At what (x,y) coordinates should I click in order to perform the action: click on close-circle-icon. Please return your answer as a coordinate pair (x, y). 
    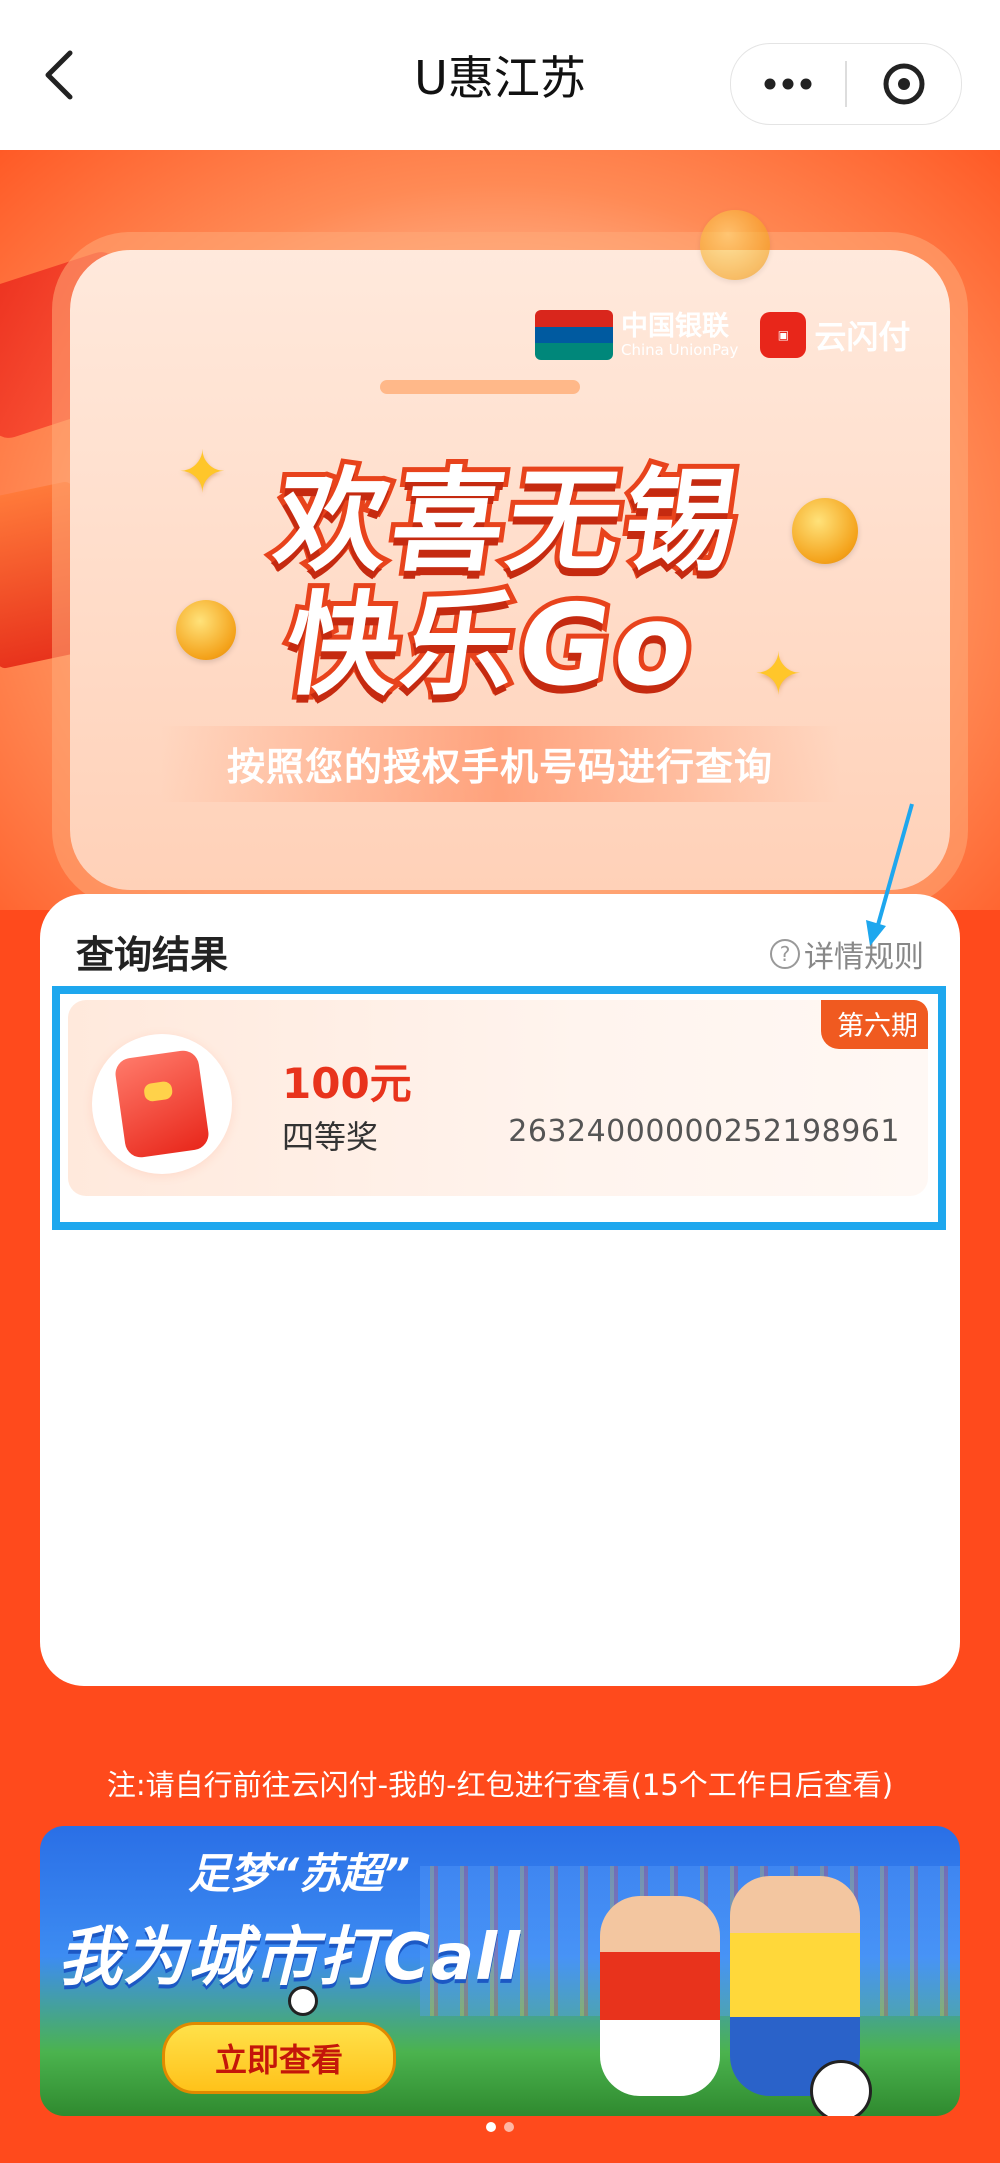
    Looking at the image, I should click on (904, 84).